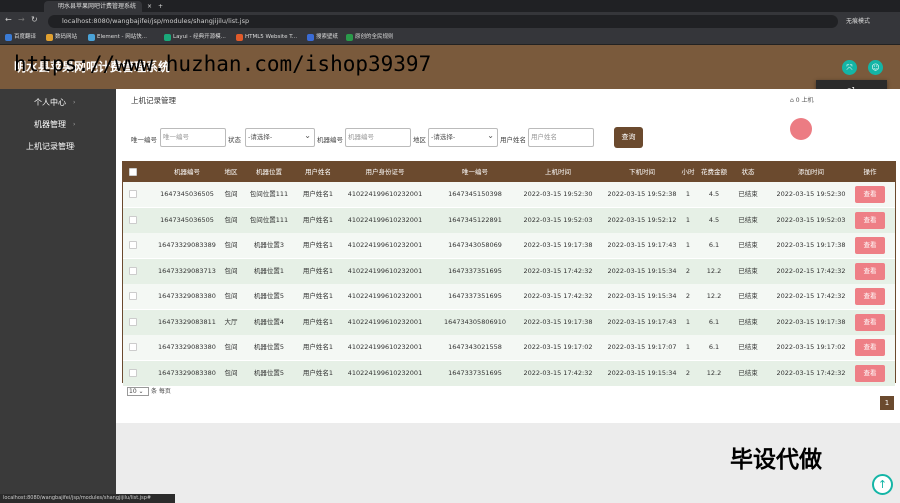  I want to click on filter-label-status: 状态, so click(234, 140).